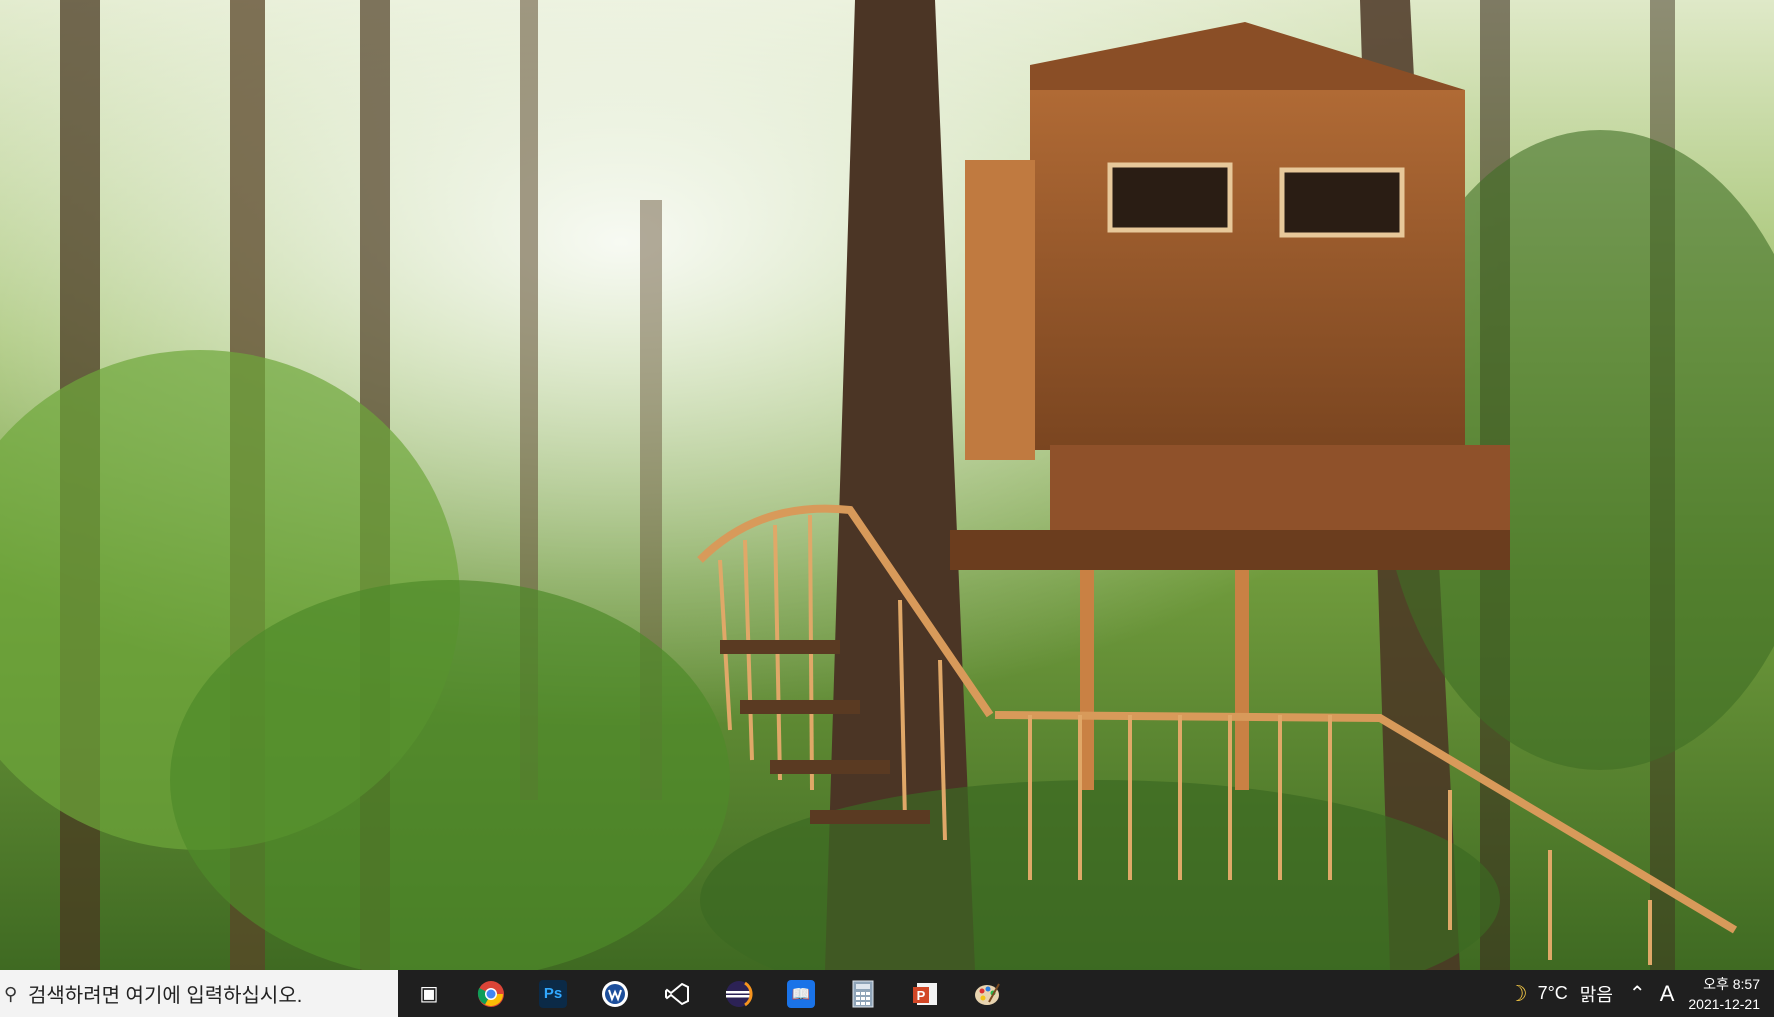  Describe the element at coordinates (1517, 993) in the screenshot. I see `moon-icon: ☽` at that location.